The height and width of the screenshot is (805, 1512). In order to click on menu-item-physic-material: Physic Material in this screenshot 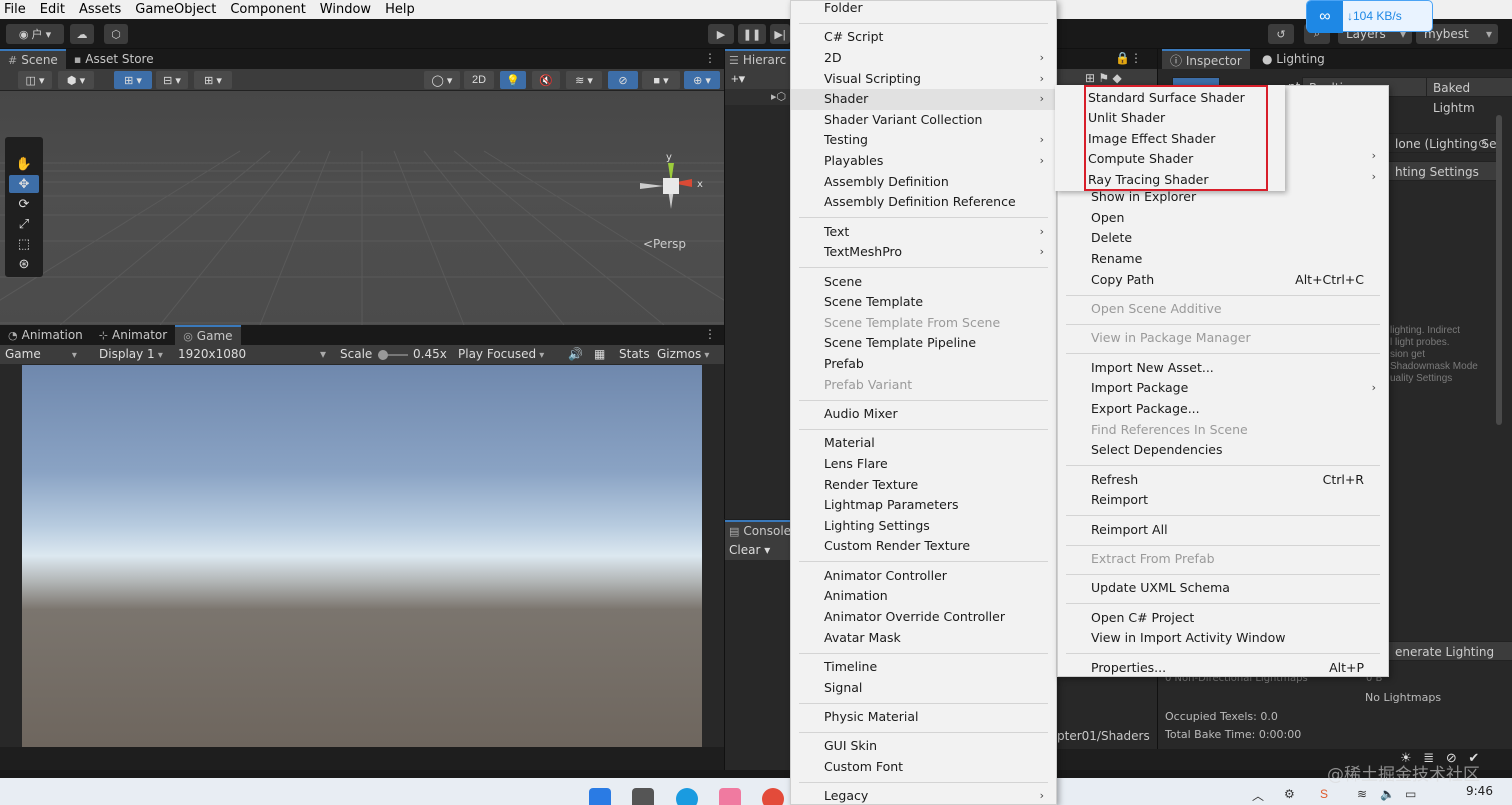, I will do `click(923, 717)`.